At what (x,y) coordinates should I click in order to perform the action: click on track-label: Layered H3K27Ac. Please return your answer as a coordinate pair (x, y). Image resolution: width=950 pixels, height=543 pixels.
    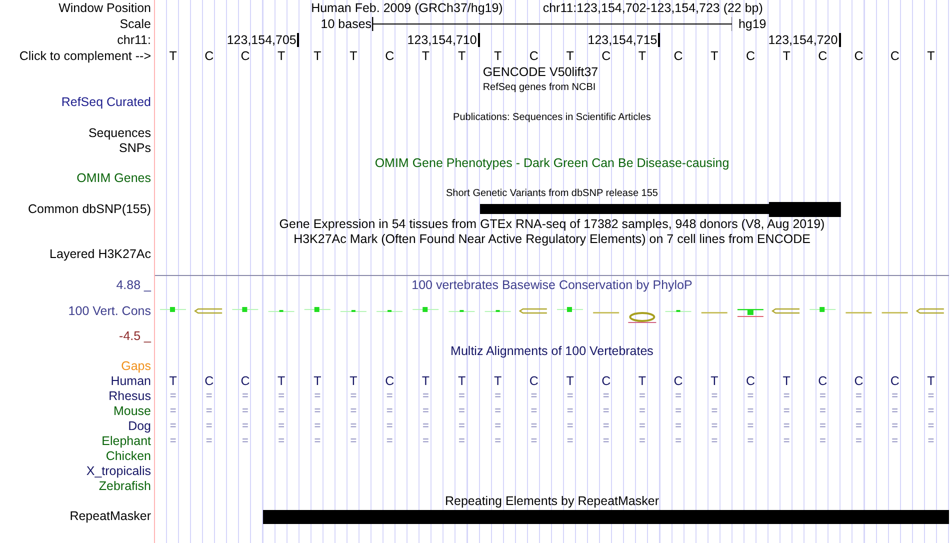
    Looking at the image, I should click on (100, 254).